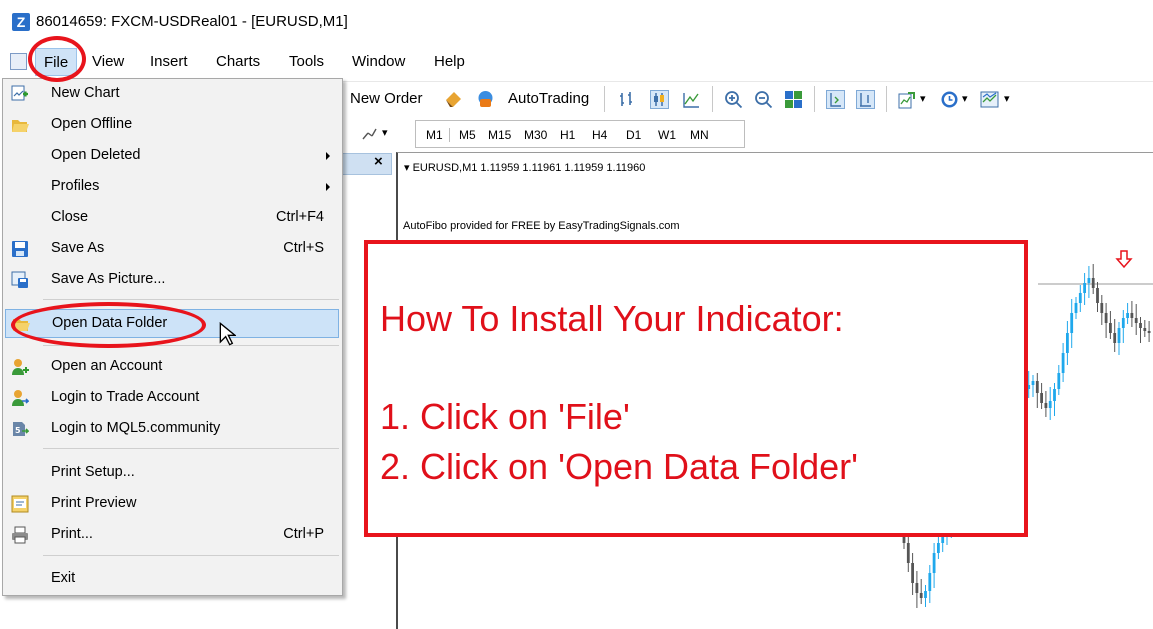 This screenshot has width=1153, height=629. What do you see at coordinates (633, 135) in the screenshot?
I see `timeframe-d1: D1` at bounding box center [633, 135].